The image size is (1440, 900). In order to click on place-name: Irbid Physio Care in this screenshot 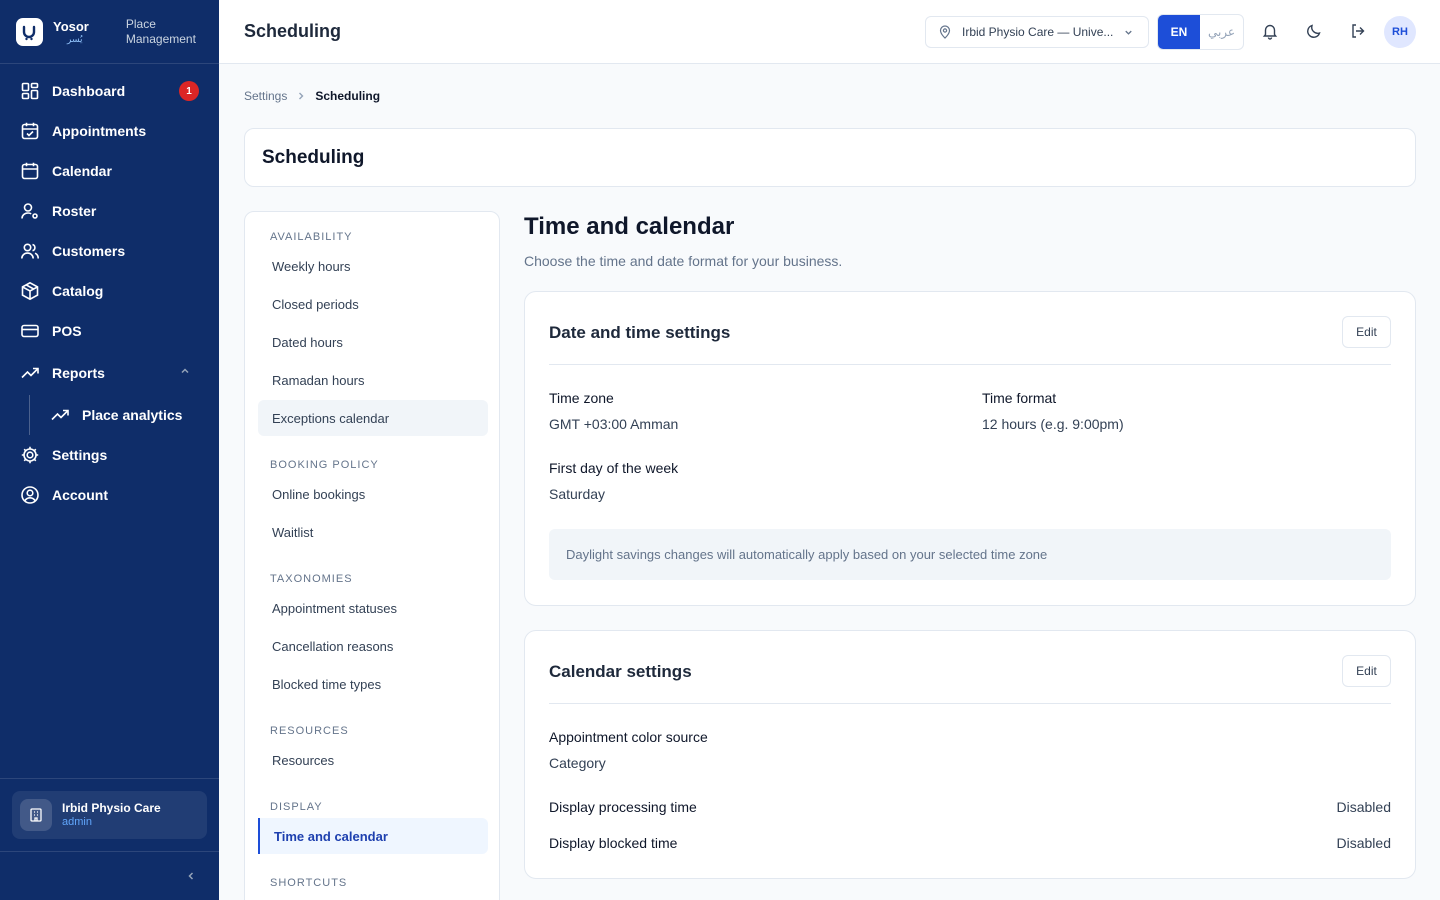, I will do `click(111, 807)`.